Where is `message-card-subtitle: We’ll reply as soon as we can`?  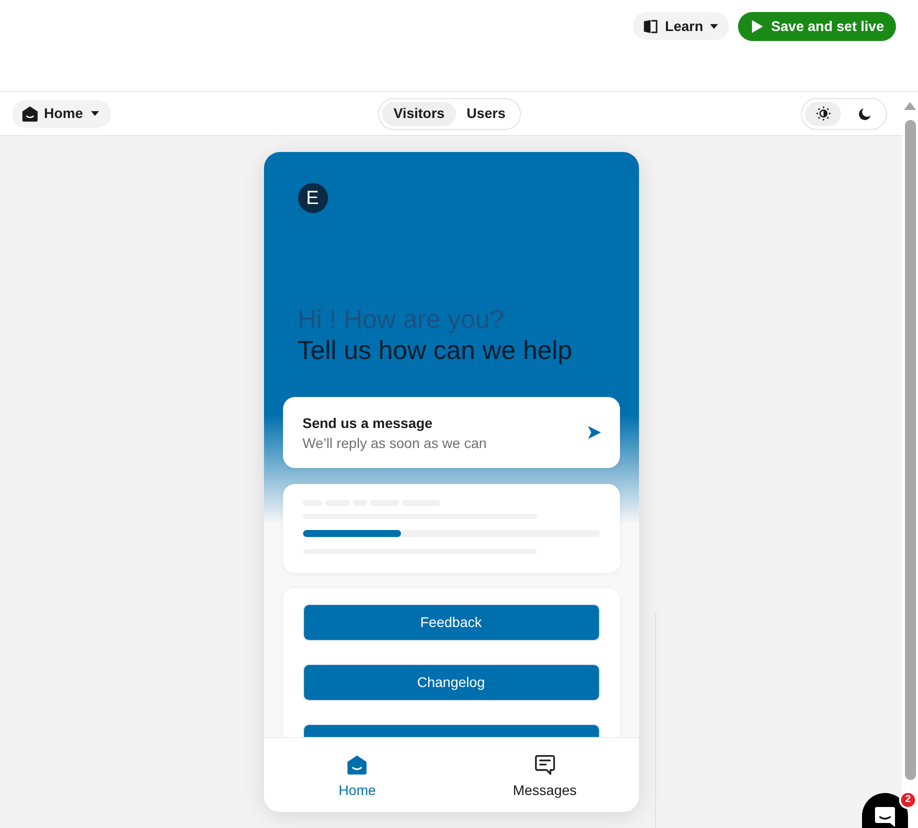 message-card-subtitle: We’ll reply as soon as we can is located at coordinates (394, 443).